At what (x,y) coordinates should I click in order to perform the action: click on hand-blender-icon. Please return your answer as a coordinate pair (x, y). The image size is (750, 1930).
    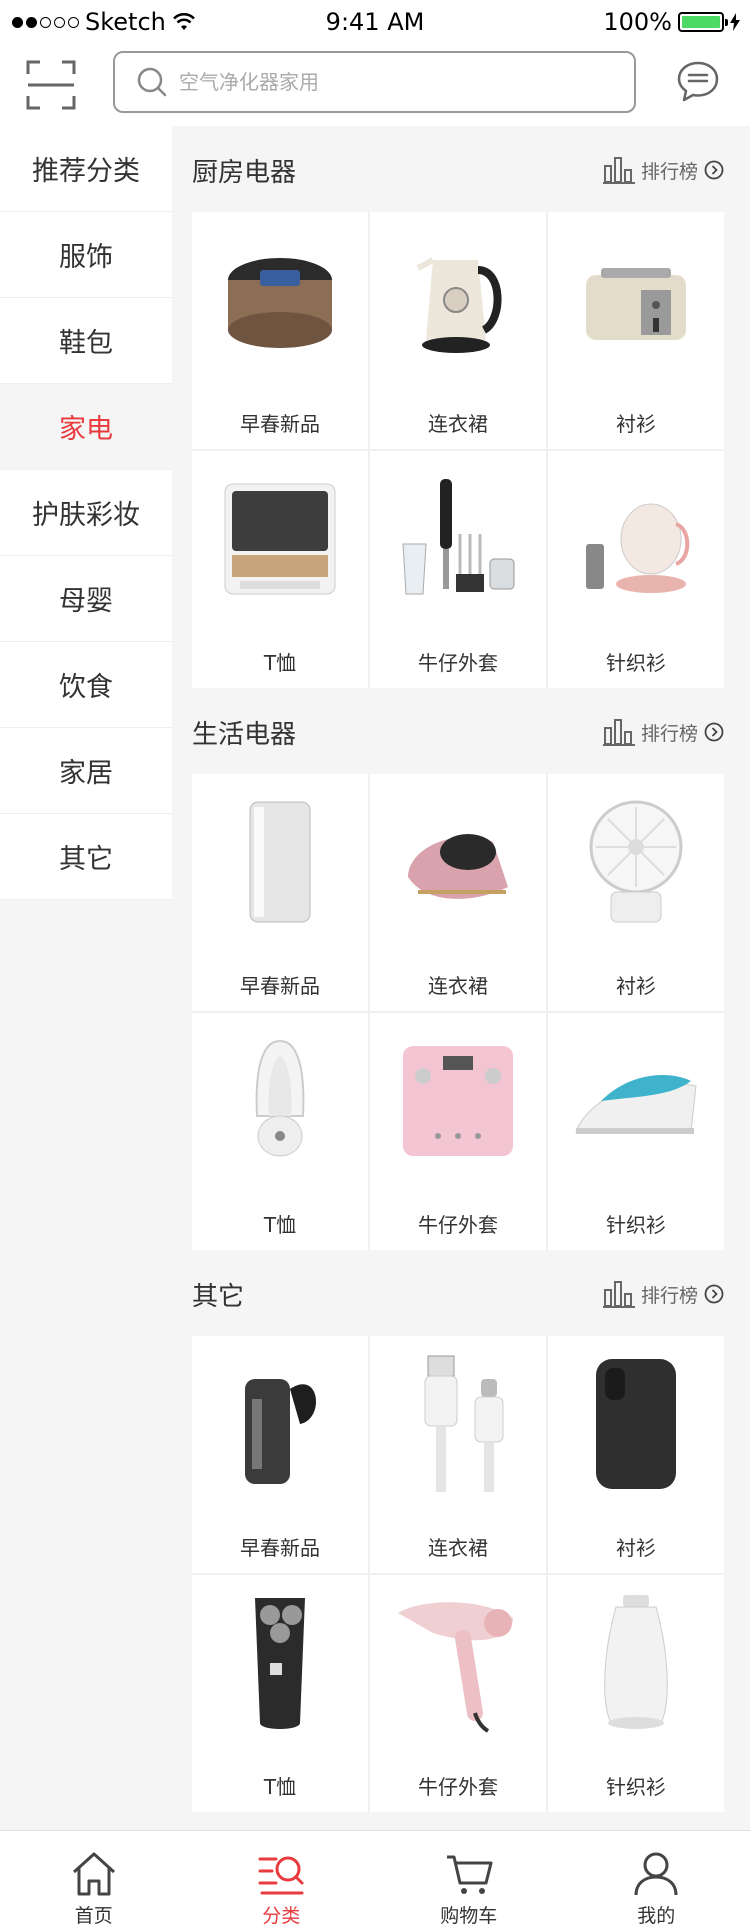
    Looking at the image, I should click on (458, 537).